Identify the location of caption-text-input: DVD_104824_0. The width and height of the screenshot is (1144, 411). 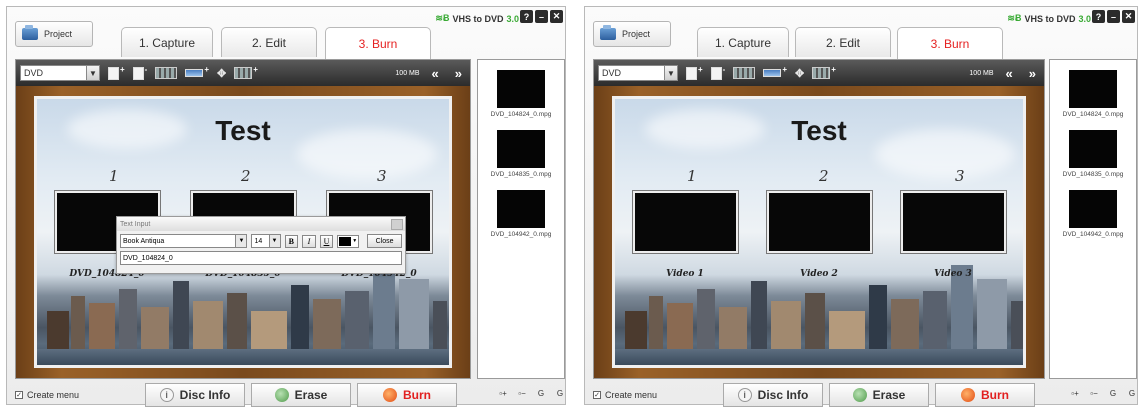
(261, 258).